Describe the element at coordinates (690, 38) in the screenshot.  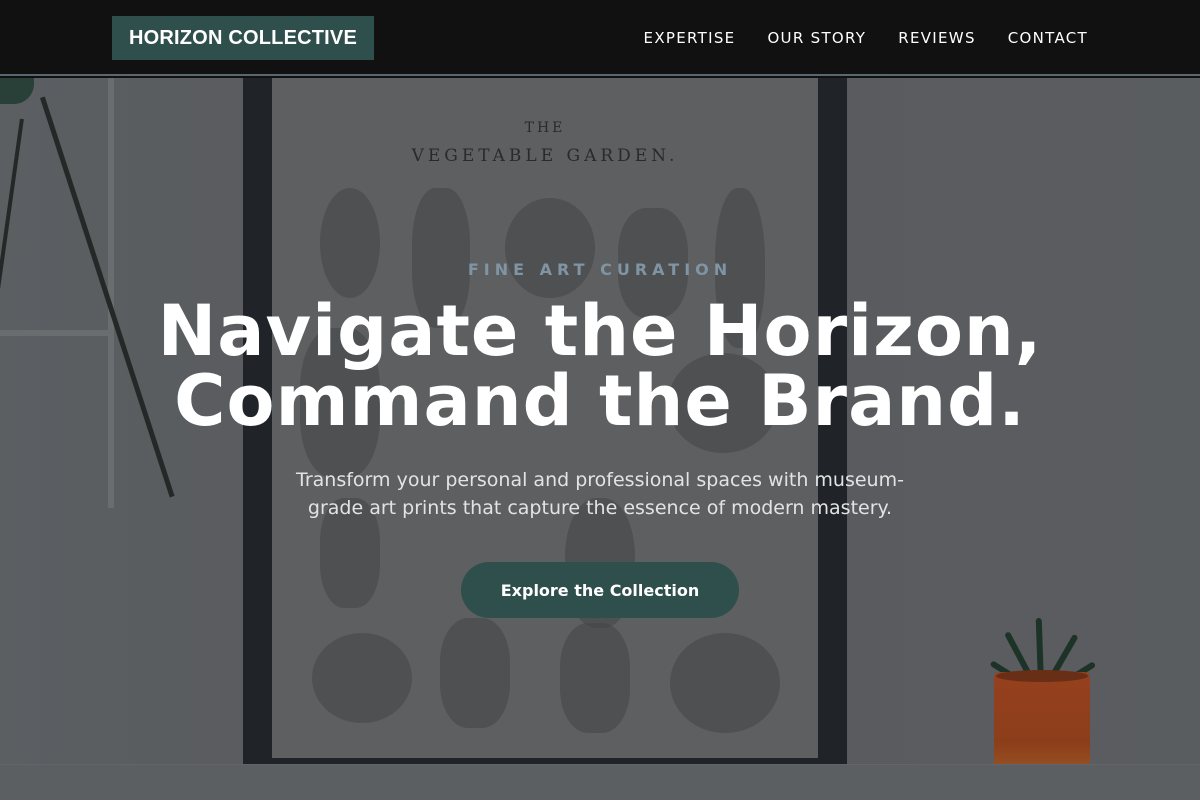
I see `nav-link-expertise: EXPERTISE` at that location.